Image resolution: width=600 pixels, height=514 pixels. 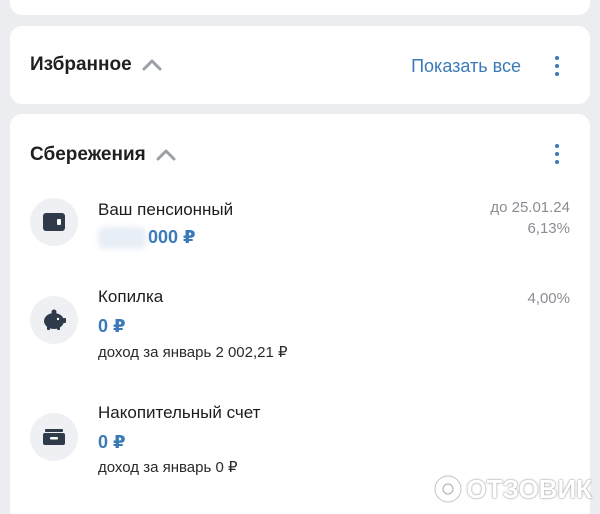 I want to click on list-item-pension: Ваш пенсионный 000 ₽ до 25.01.24 6,13%, so click(x=300, y=229).